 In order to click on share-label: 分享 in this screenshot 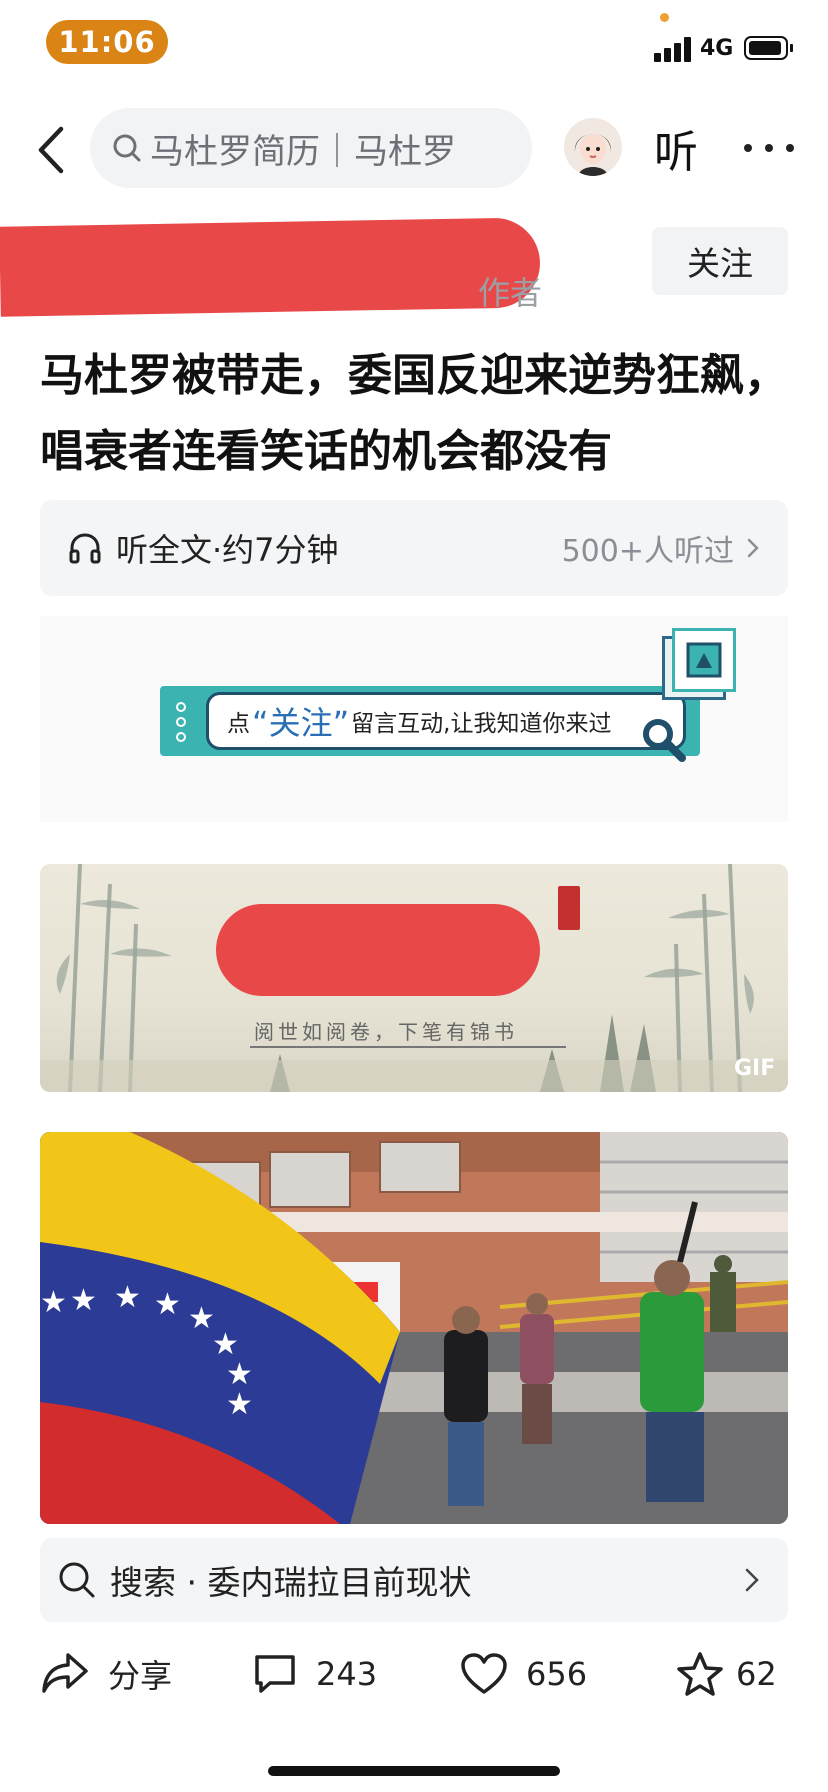, I will do `click(140, 1676)`.